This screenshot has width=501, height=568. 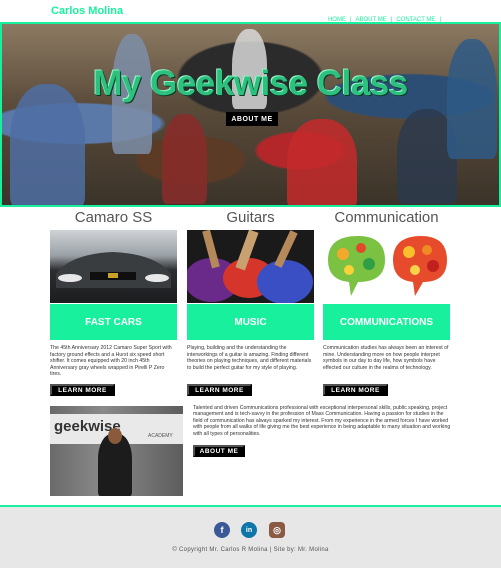 I want to click on music-card: MUSIC, so click(x=250, y=322).